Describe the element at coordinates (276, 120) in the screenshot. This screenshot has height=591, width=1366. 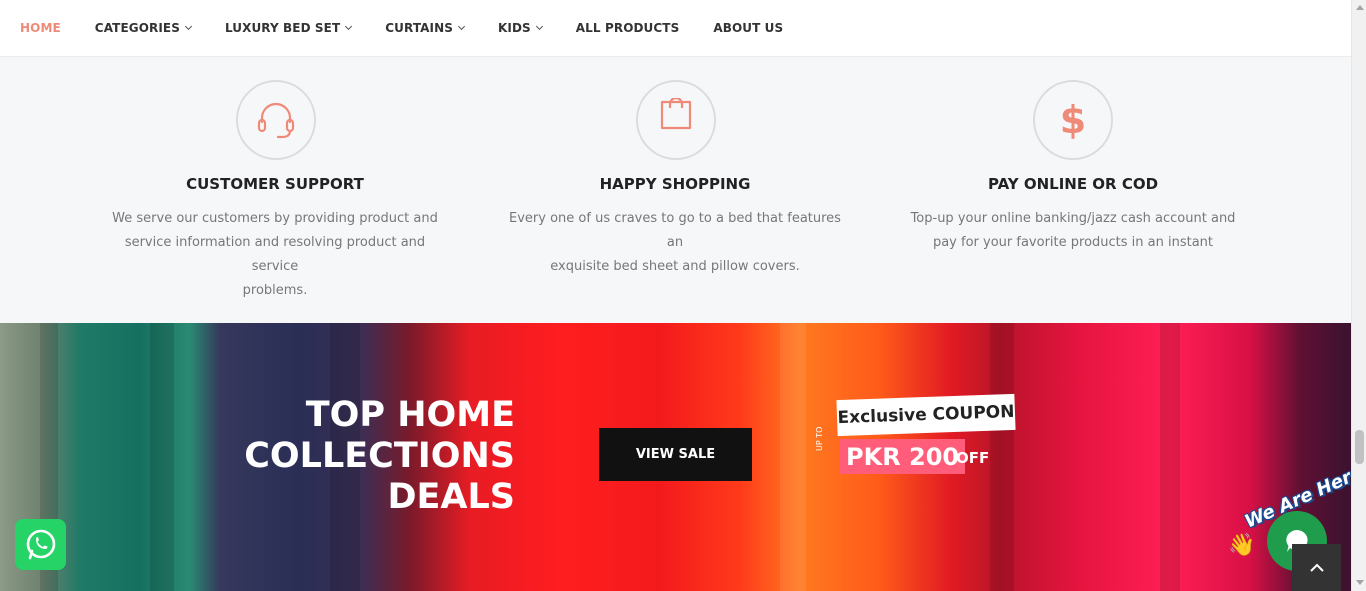
I see `headset-icon` at that location.